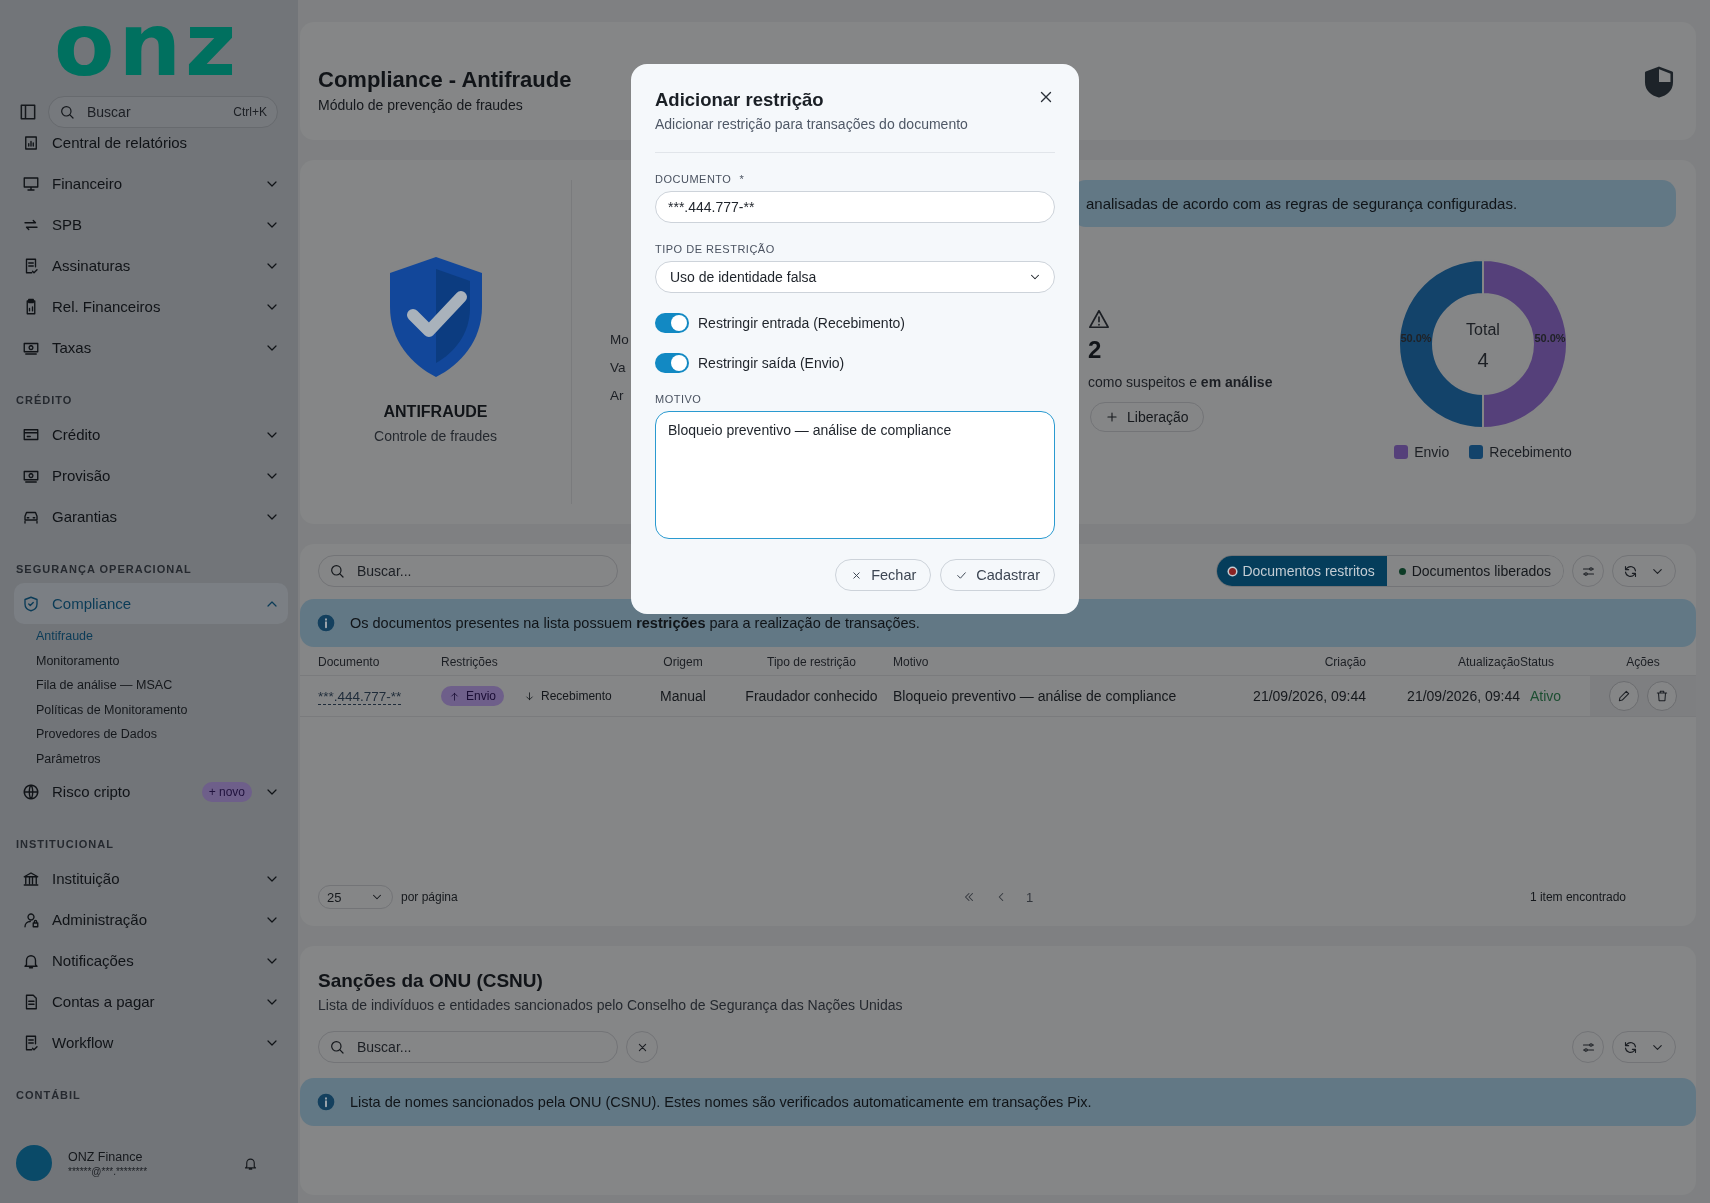  What do you see at coordinates (151, 734) in the screenshot?
I see `nav-subitem: Provedores de Dados` at bounding box center [151, 734].